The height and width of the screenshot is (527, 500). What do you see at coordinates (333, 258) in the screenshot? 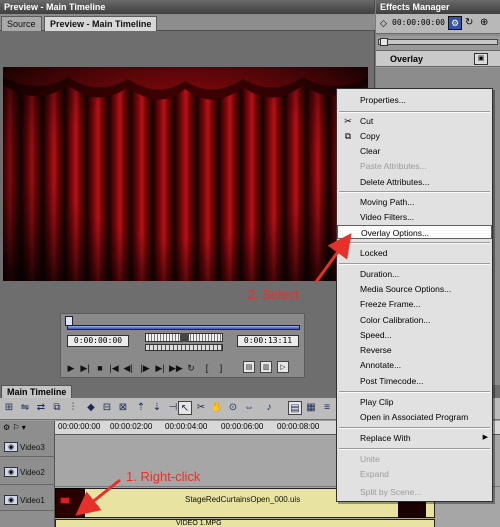
I see `arrow-to-overlay-options` at bounding box center [333, 258].